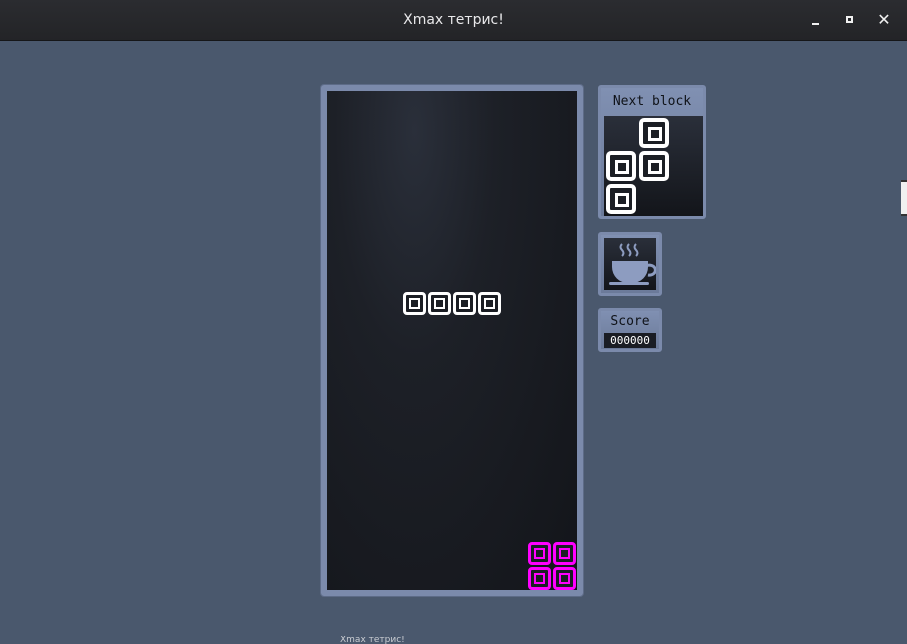 Image resolution: width=907 pixels, height=644 pixels. What do you see at coordinates (400, 640) in the screenshot?
I see `taskbar-item: Xmax тетрис!` at bounding box center [400, 640].